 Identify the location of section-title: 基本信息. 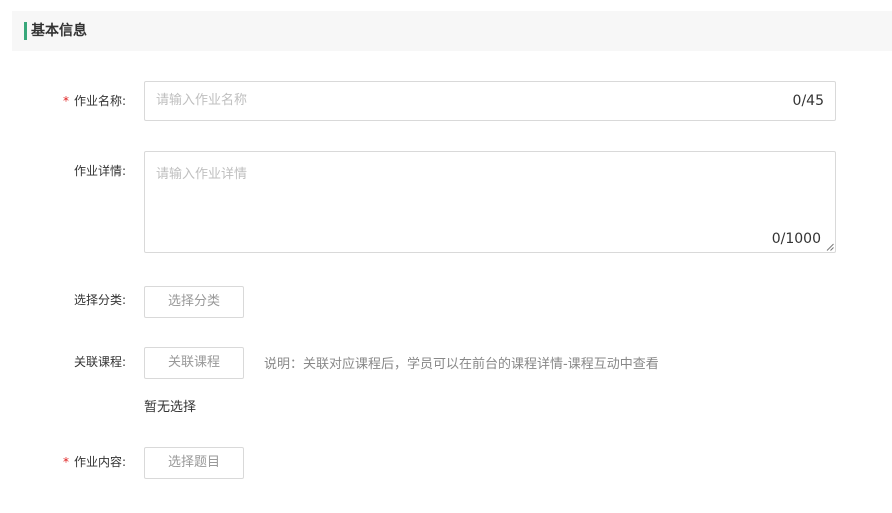
(59, 31).